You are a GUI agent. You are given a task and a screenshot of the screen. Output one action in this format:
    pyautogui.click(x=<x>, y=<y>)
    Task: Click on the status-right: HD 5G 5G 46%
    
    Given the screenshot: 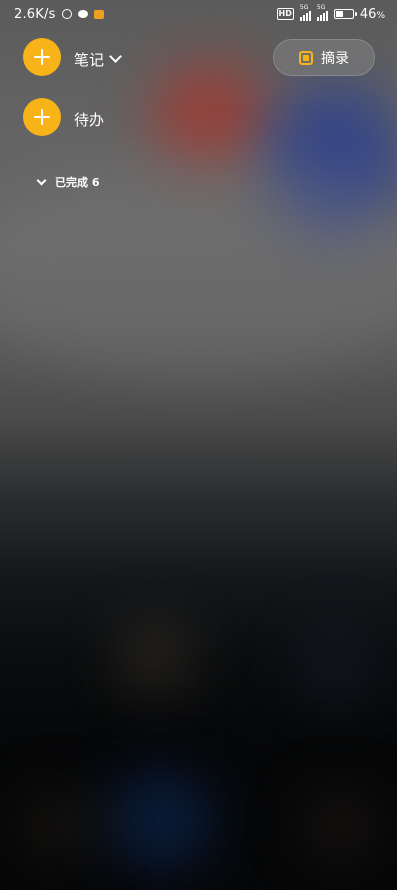 What is the action you would take?
    pyautogui.click(x=330, y=13)
    